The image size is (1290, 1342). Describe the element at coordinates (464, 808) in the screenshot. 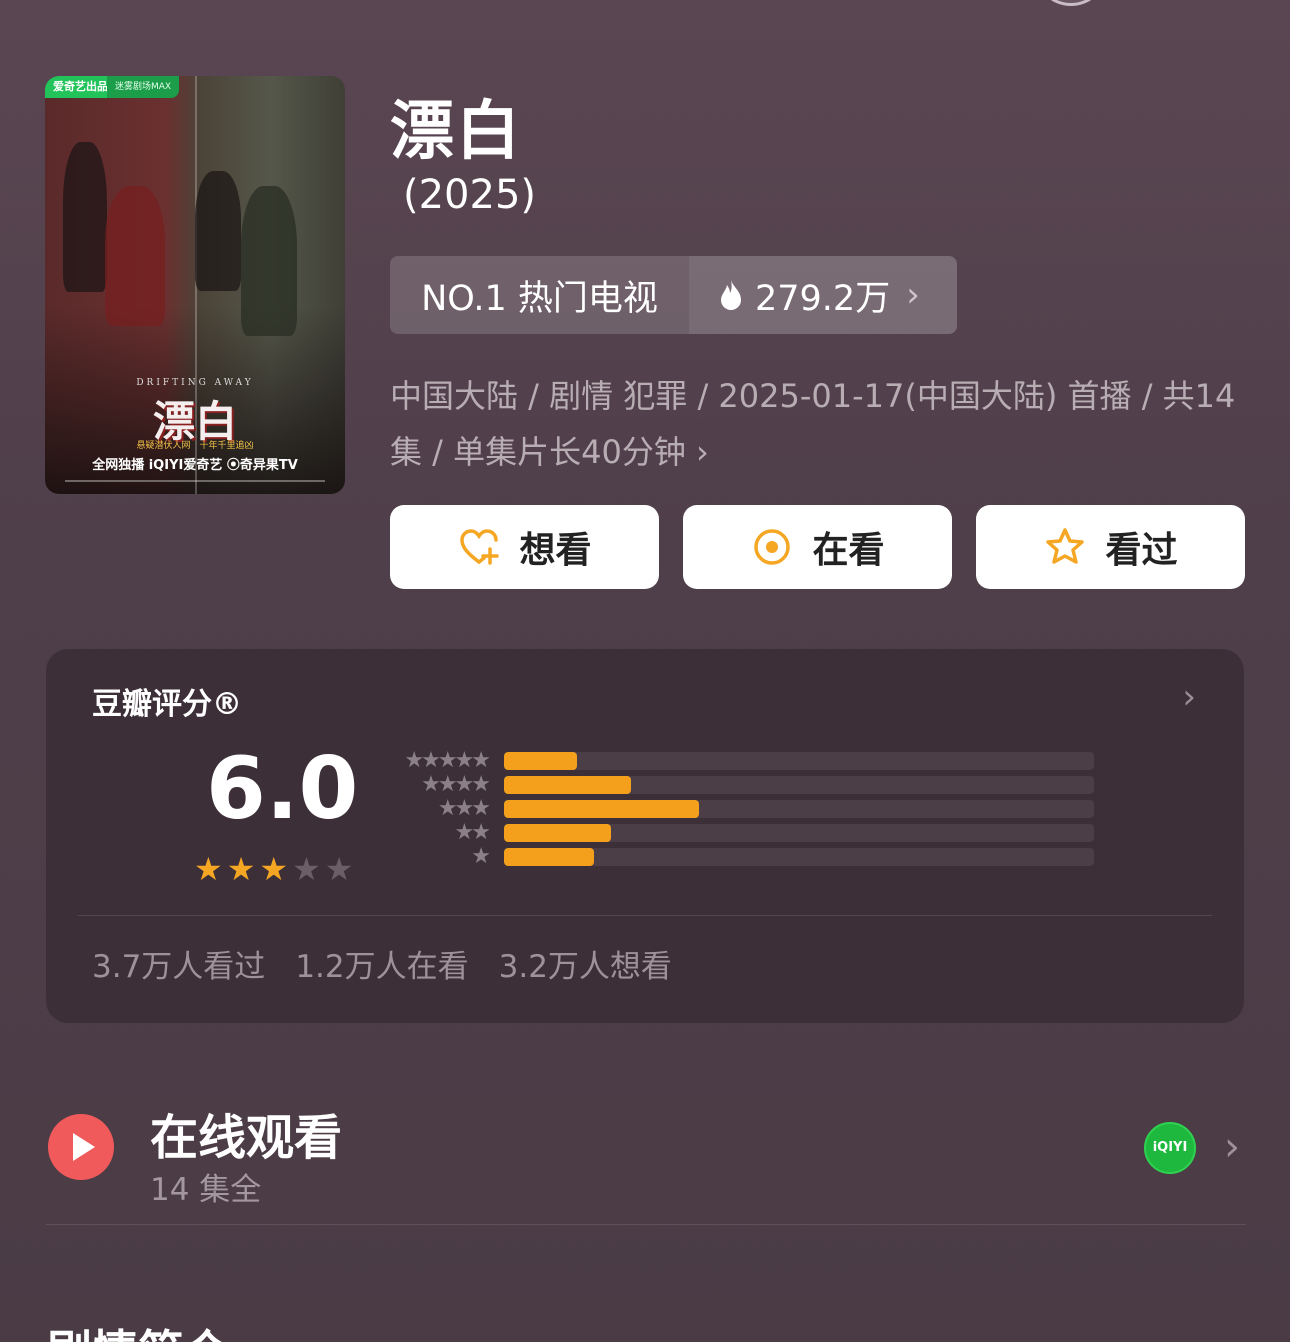

I see `distribution-stars: ★★★` at that location.